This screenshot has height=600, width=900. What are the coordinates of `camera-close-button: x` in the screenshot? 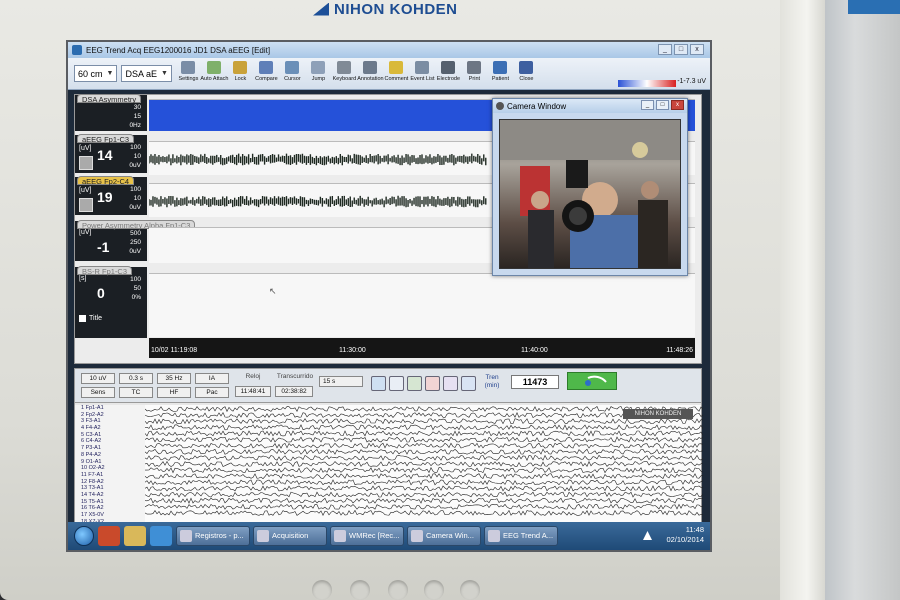 It's located at (677, 105).